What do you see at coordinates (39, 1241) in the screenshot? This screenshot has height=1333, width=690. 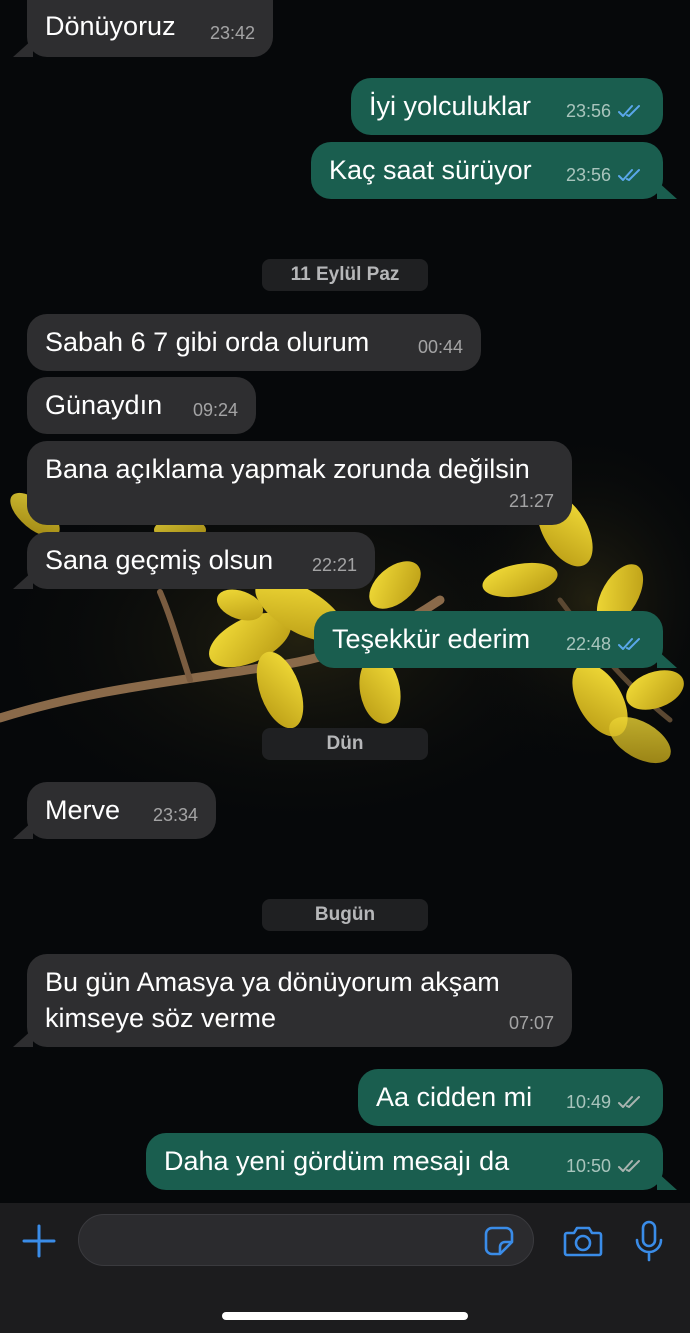 I see `plus-icon` at bounding box center [39, 1241].